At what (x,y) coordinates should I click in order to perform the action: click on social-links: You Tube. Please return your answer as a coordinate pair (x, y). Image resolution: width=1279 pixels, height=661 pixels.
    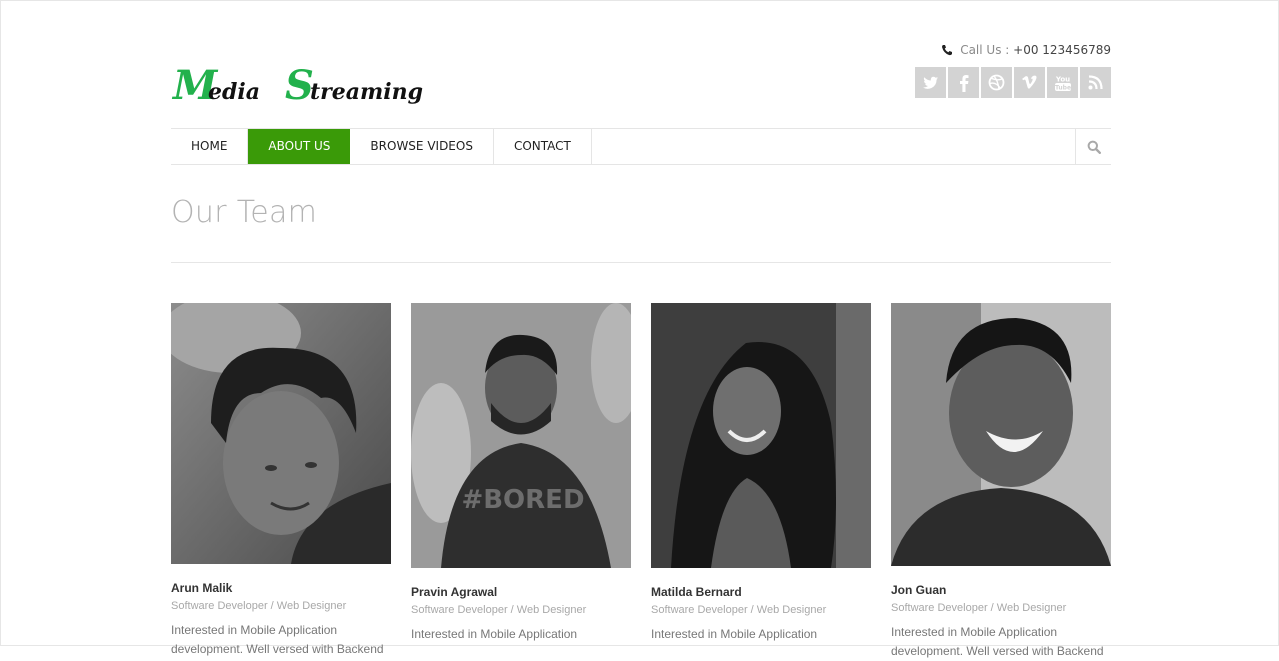
    Looking at the image, I should click on (1013, 82).